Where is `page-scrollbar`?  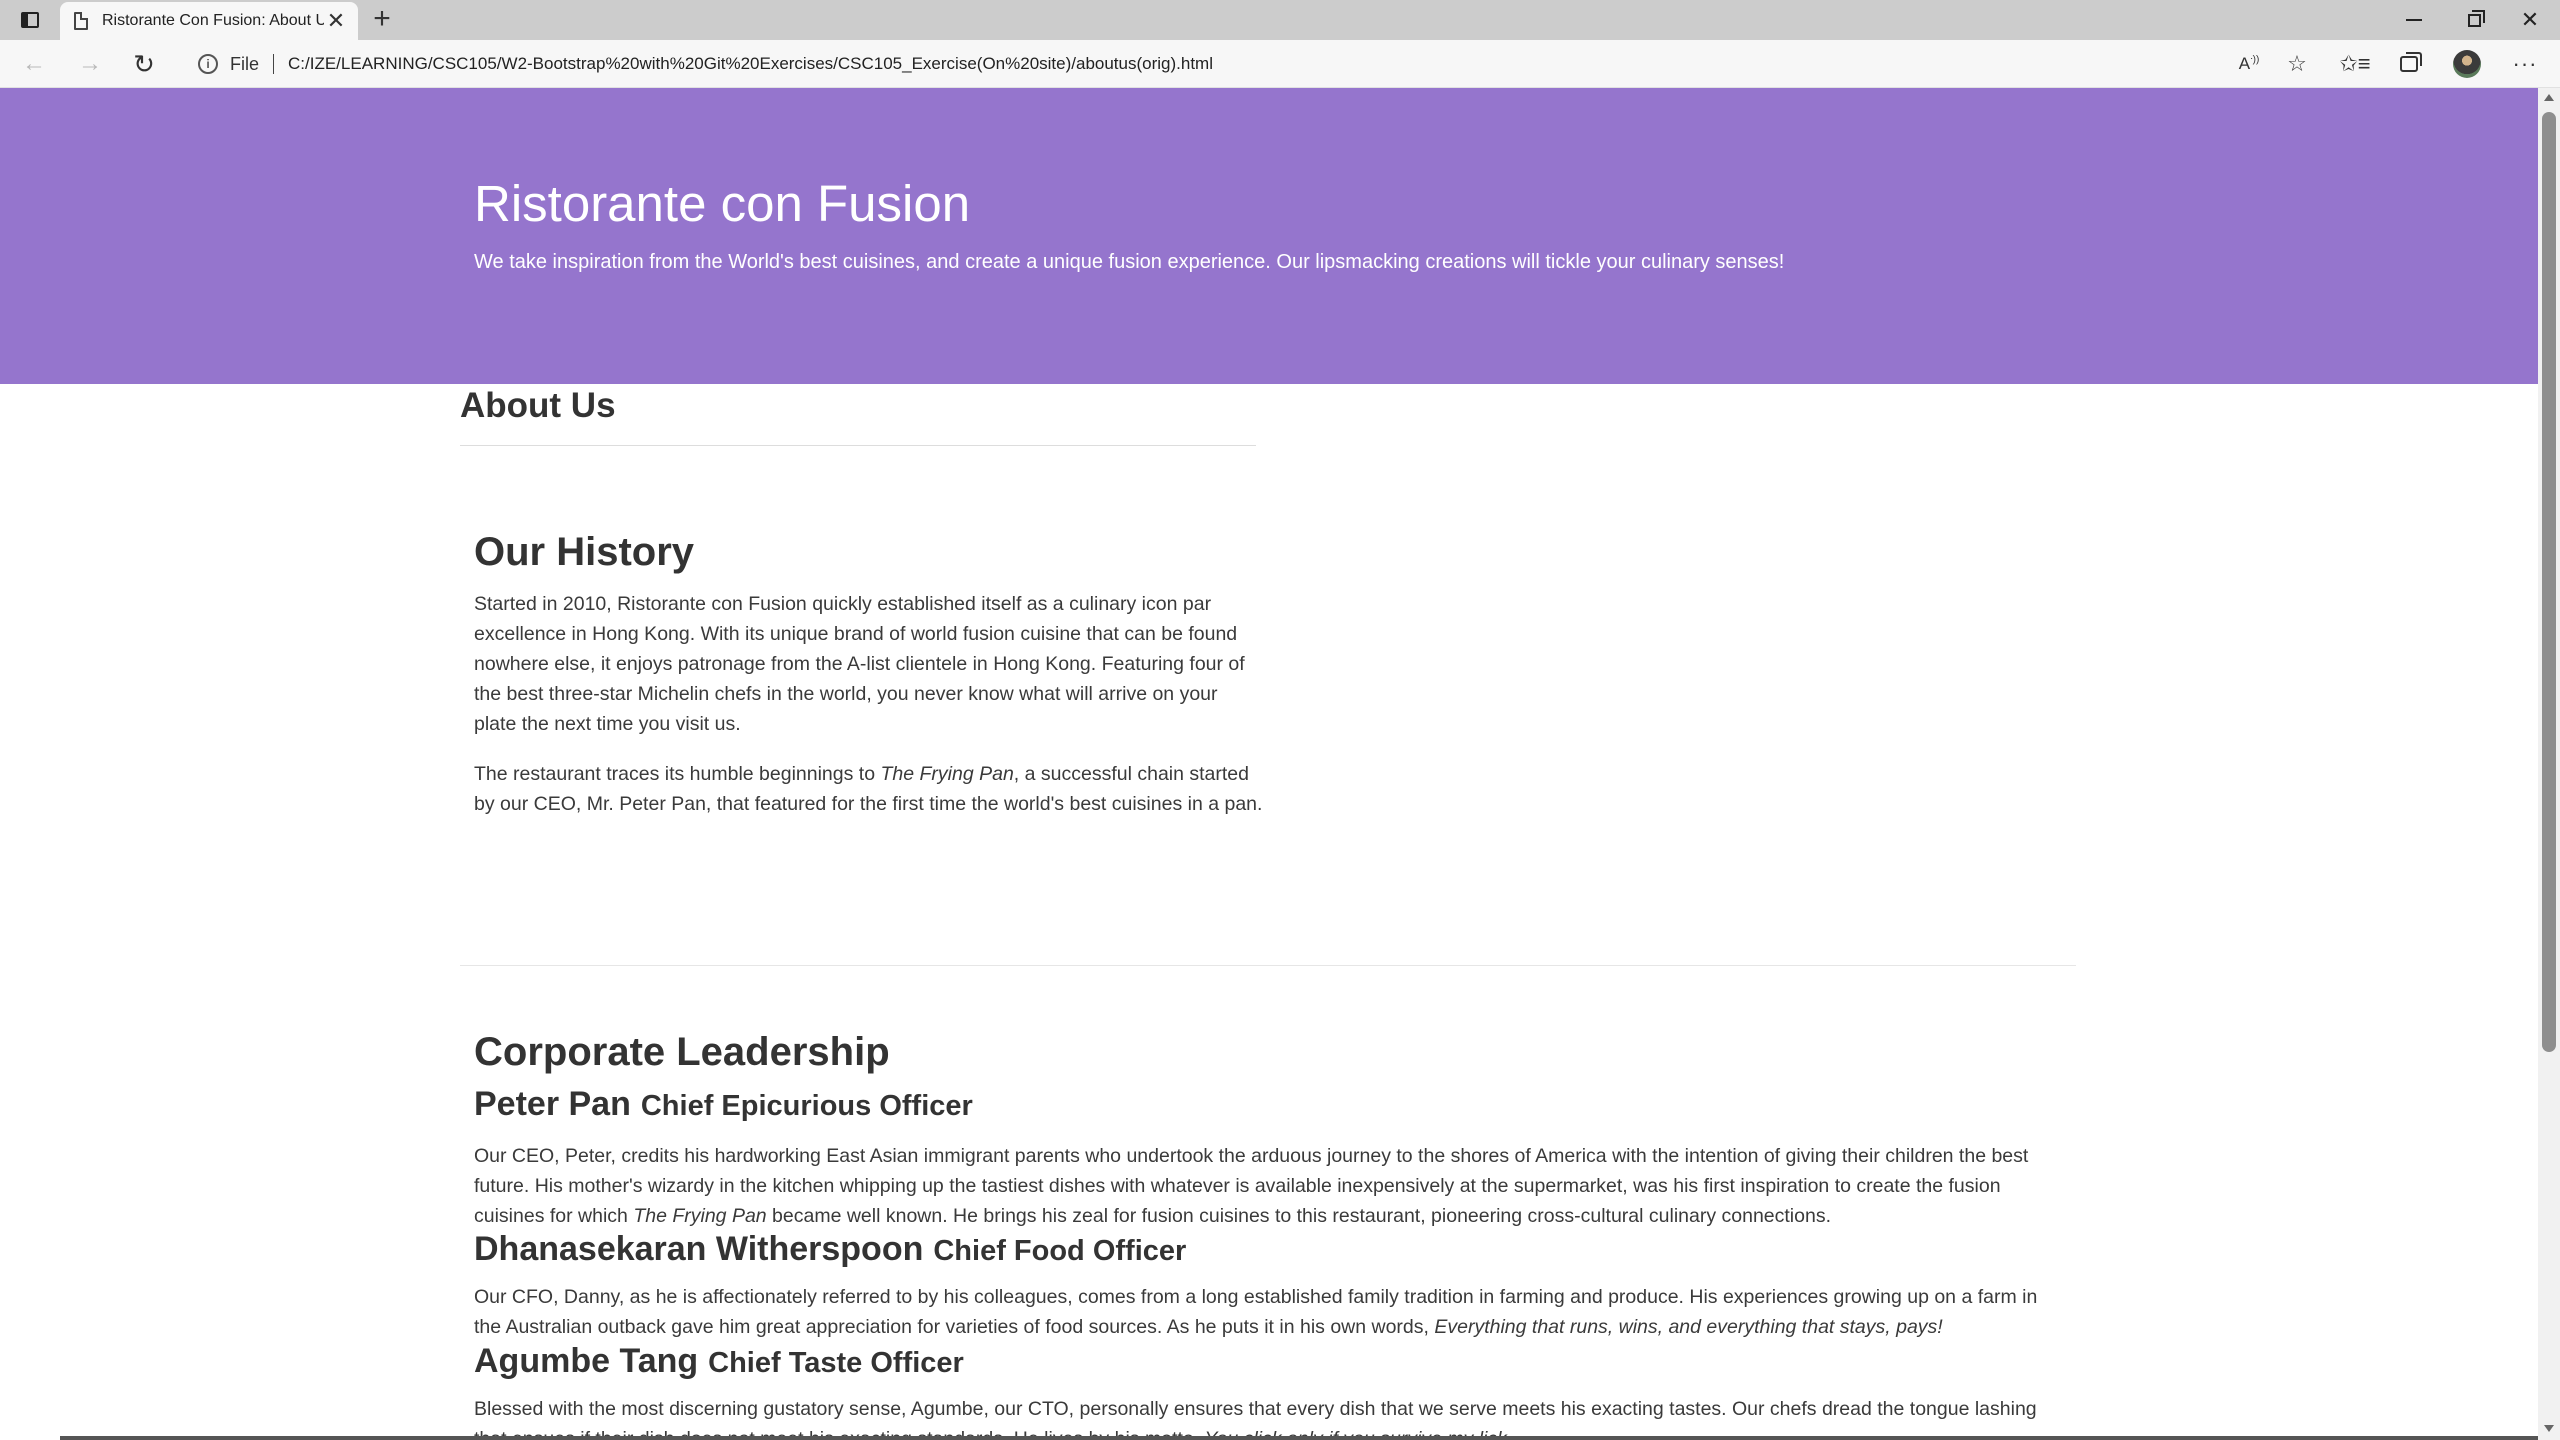
page-scrollbar is located at coordinates (2549, 764).